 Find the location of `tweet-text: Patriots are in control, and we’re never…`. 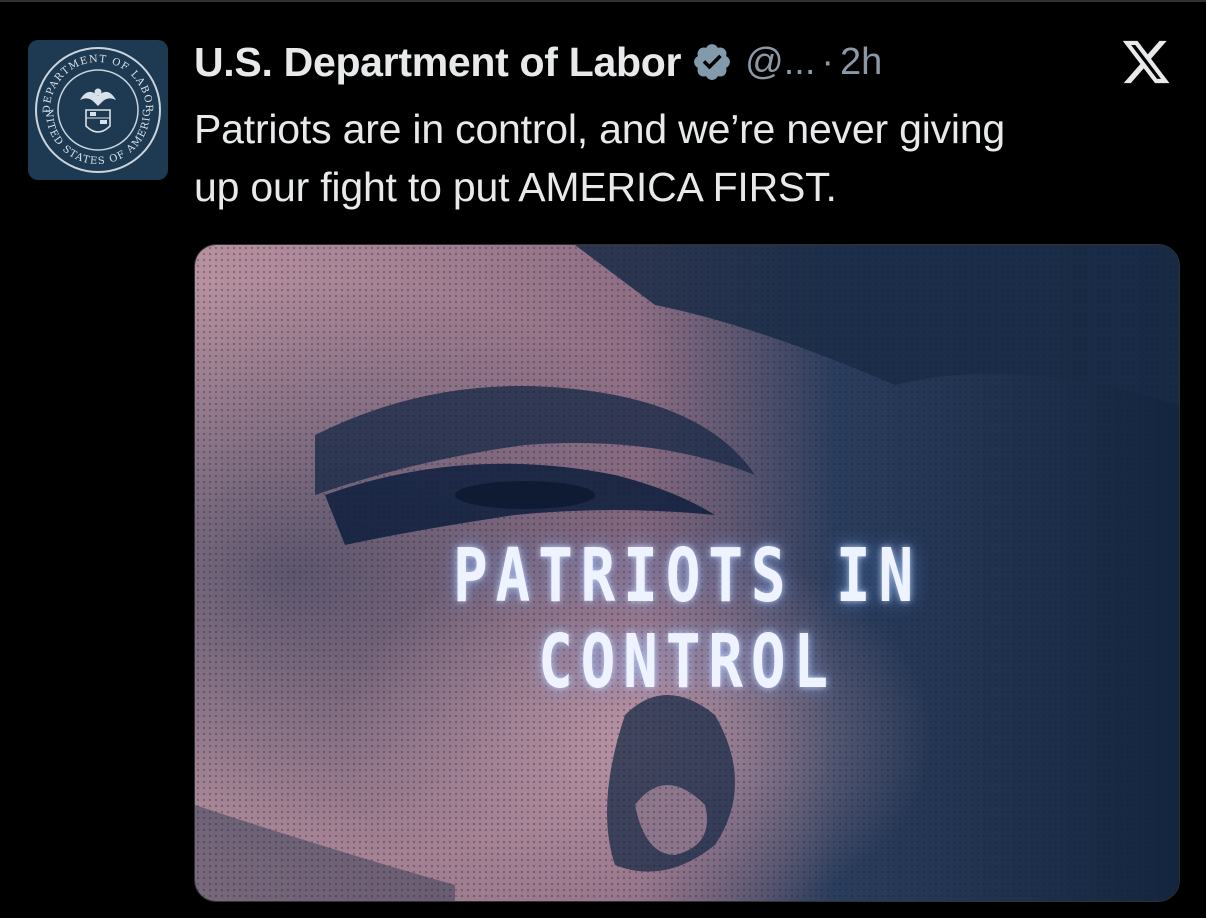

tweet-text: Patriots are in control, and we’re never… is located at coordinates (684, 158).